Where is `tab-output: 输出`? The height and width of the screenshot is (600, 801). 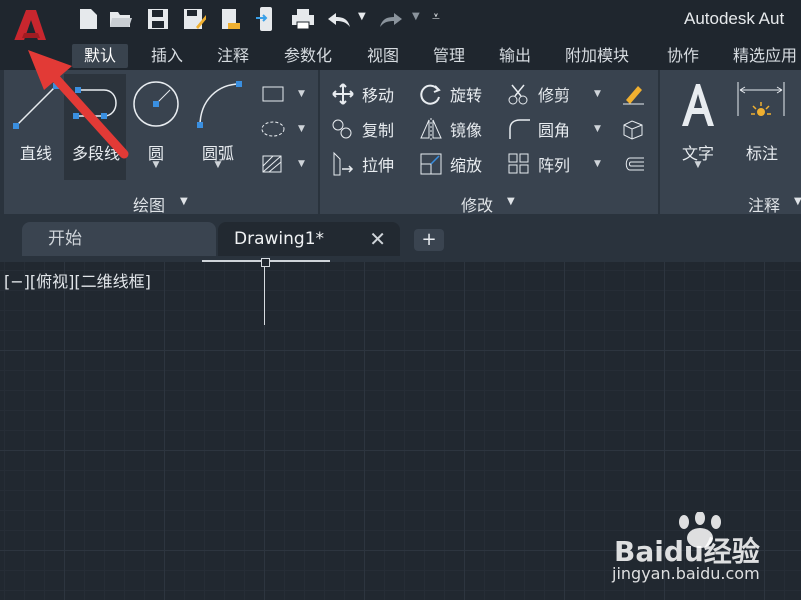
tab-output: 输出 is located at coordinates (515, 56).